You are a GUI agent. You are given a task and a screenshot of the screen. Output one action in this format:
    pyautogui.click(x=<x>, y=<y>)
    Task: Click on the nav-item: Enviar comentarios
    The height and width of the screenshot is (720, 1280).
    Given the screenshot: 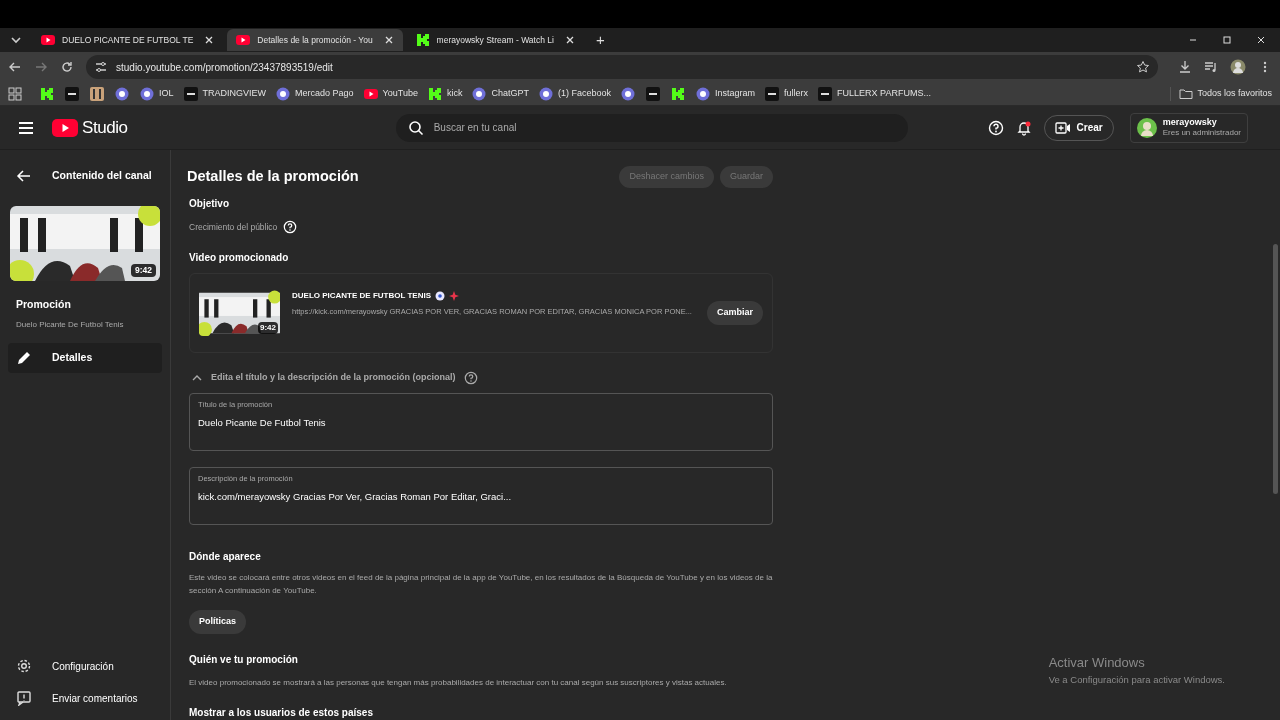 What is the action you would take?
    pyautogui.click(x=85, y=698)
    